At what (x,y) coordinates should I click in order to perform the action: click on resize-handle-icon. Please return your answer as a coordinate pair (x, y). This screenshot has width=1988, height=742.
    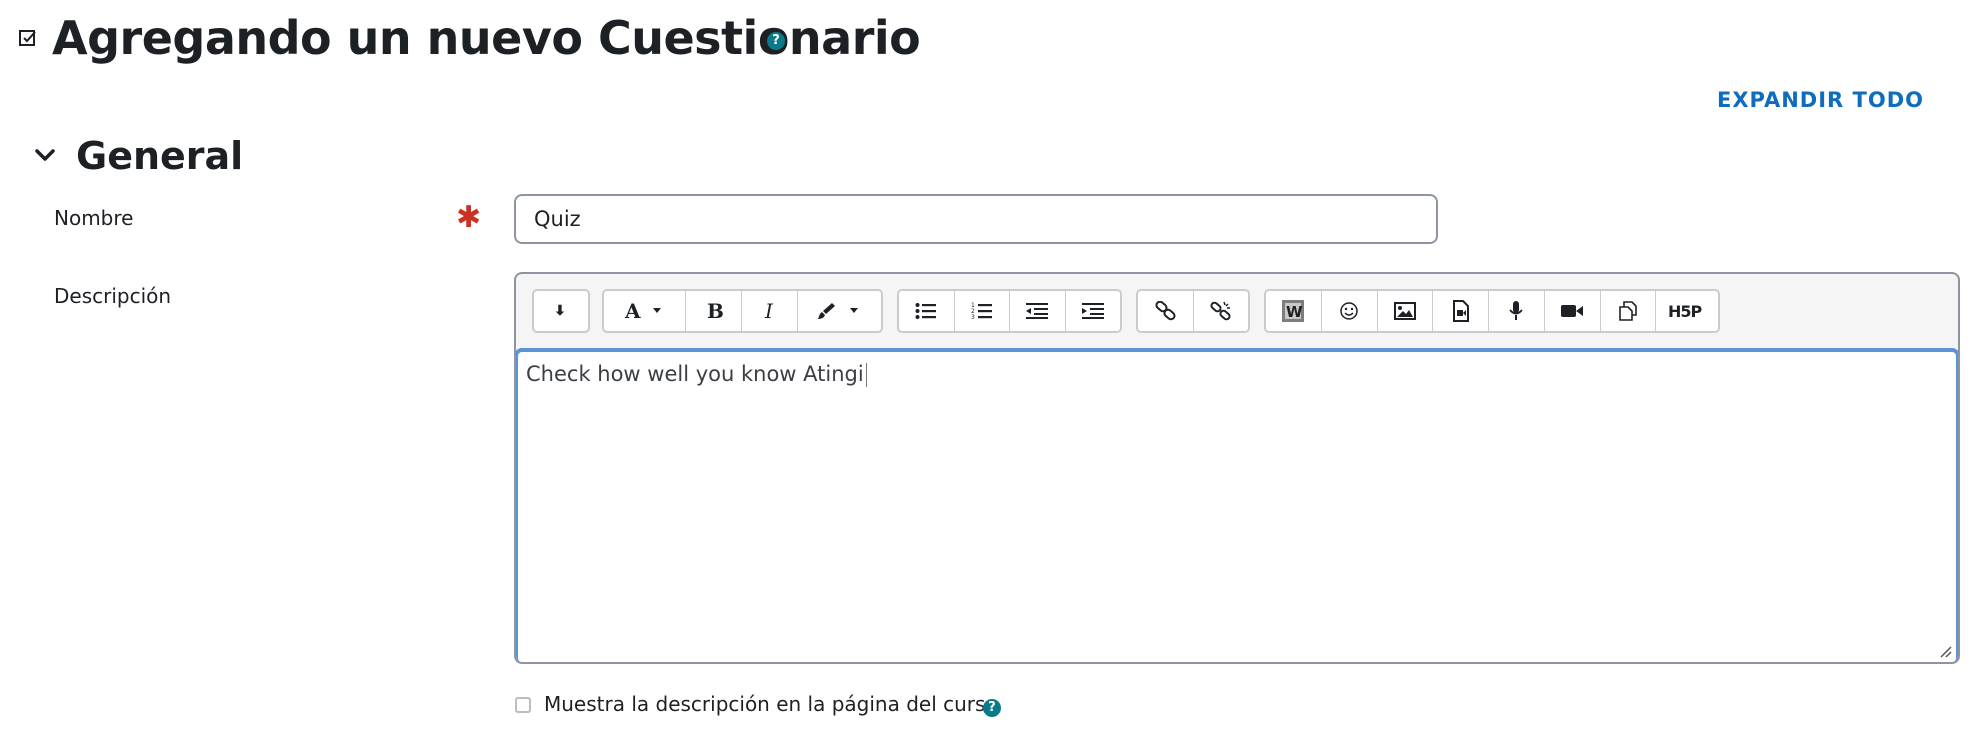
    Looking at the image, I should click on (1945, 651).